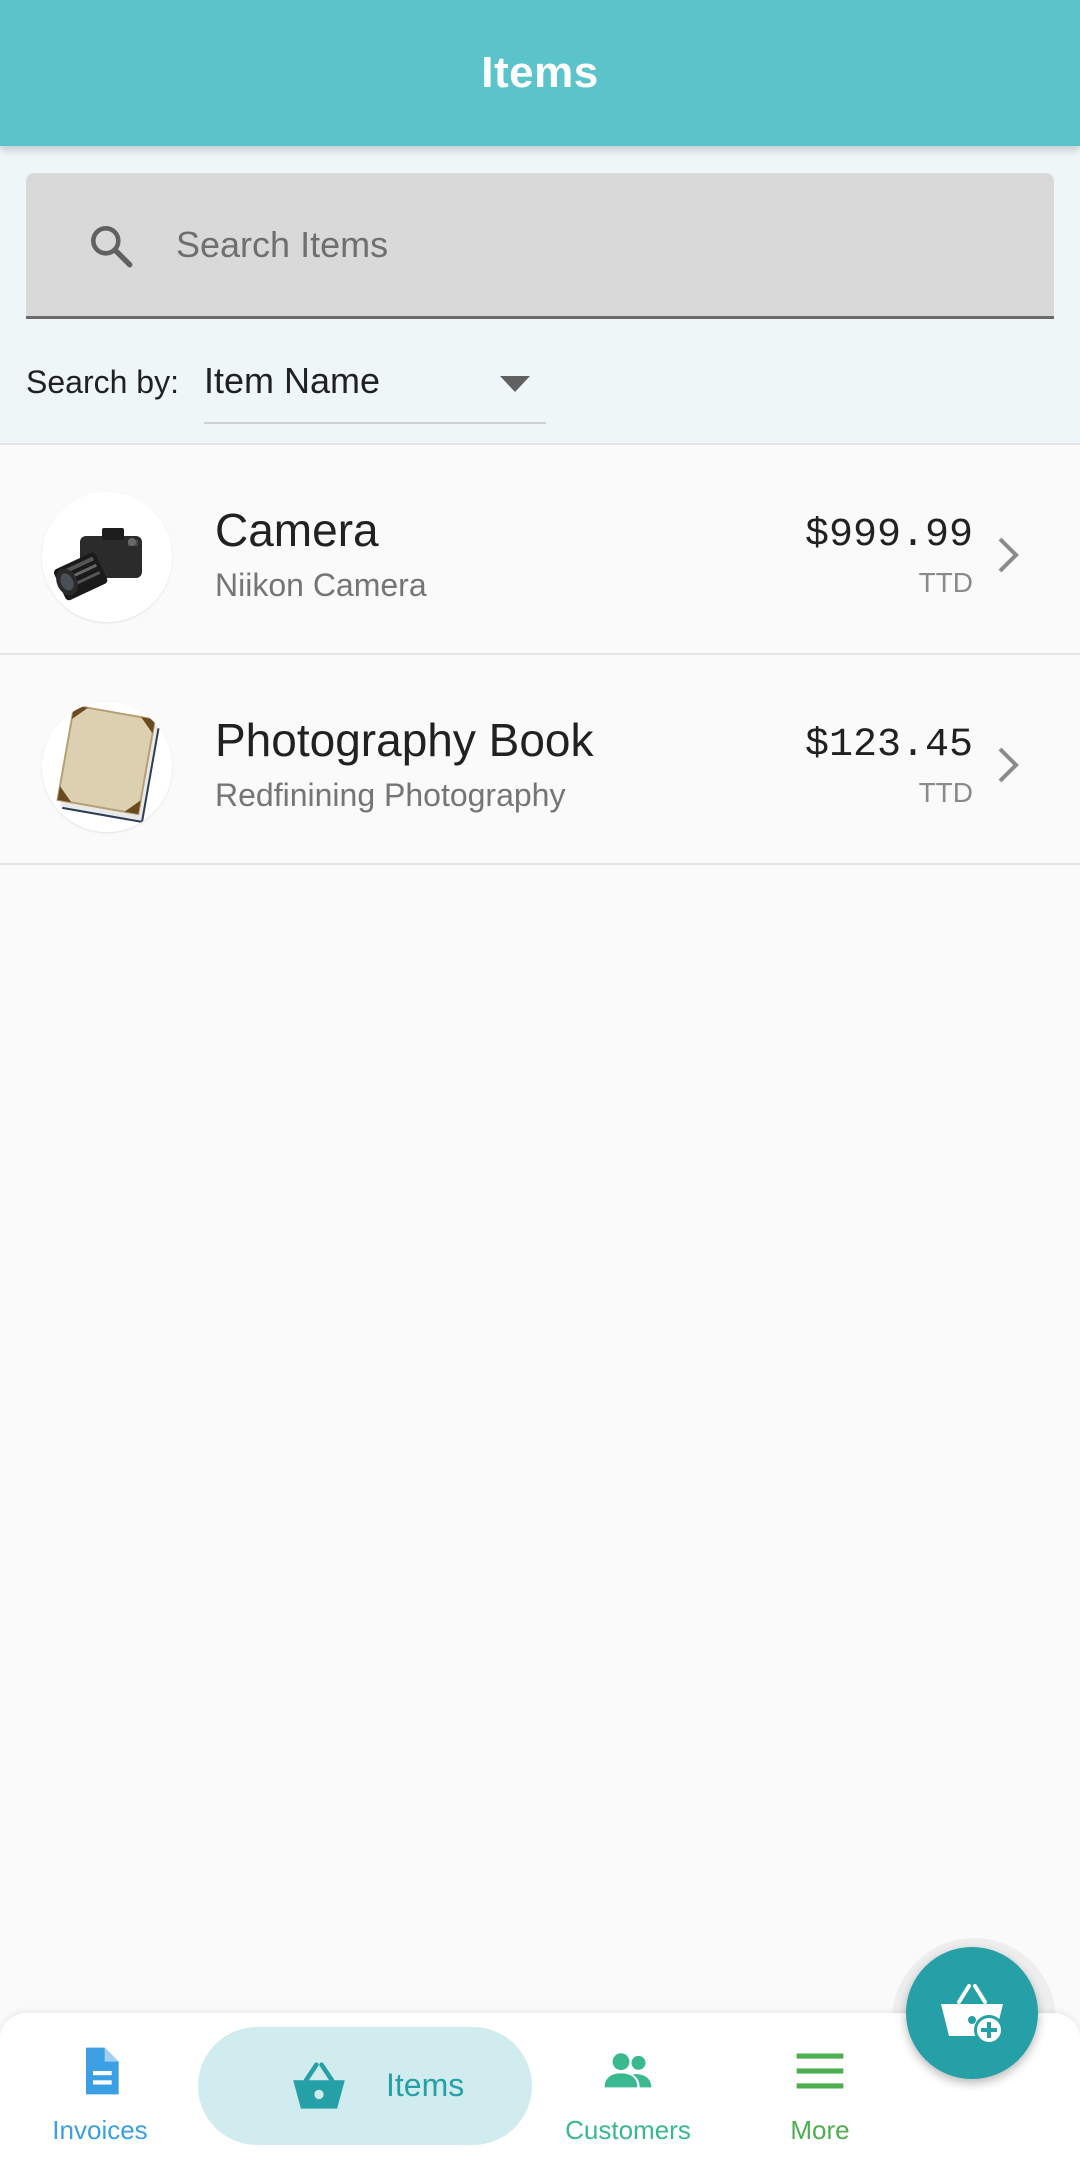 The height and width of the screenshot is (2160, 1080). What do you see at coordinates (601, 244) in the screenshot?
I see `search-input` at bounding box center [601, 244].